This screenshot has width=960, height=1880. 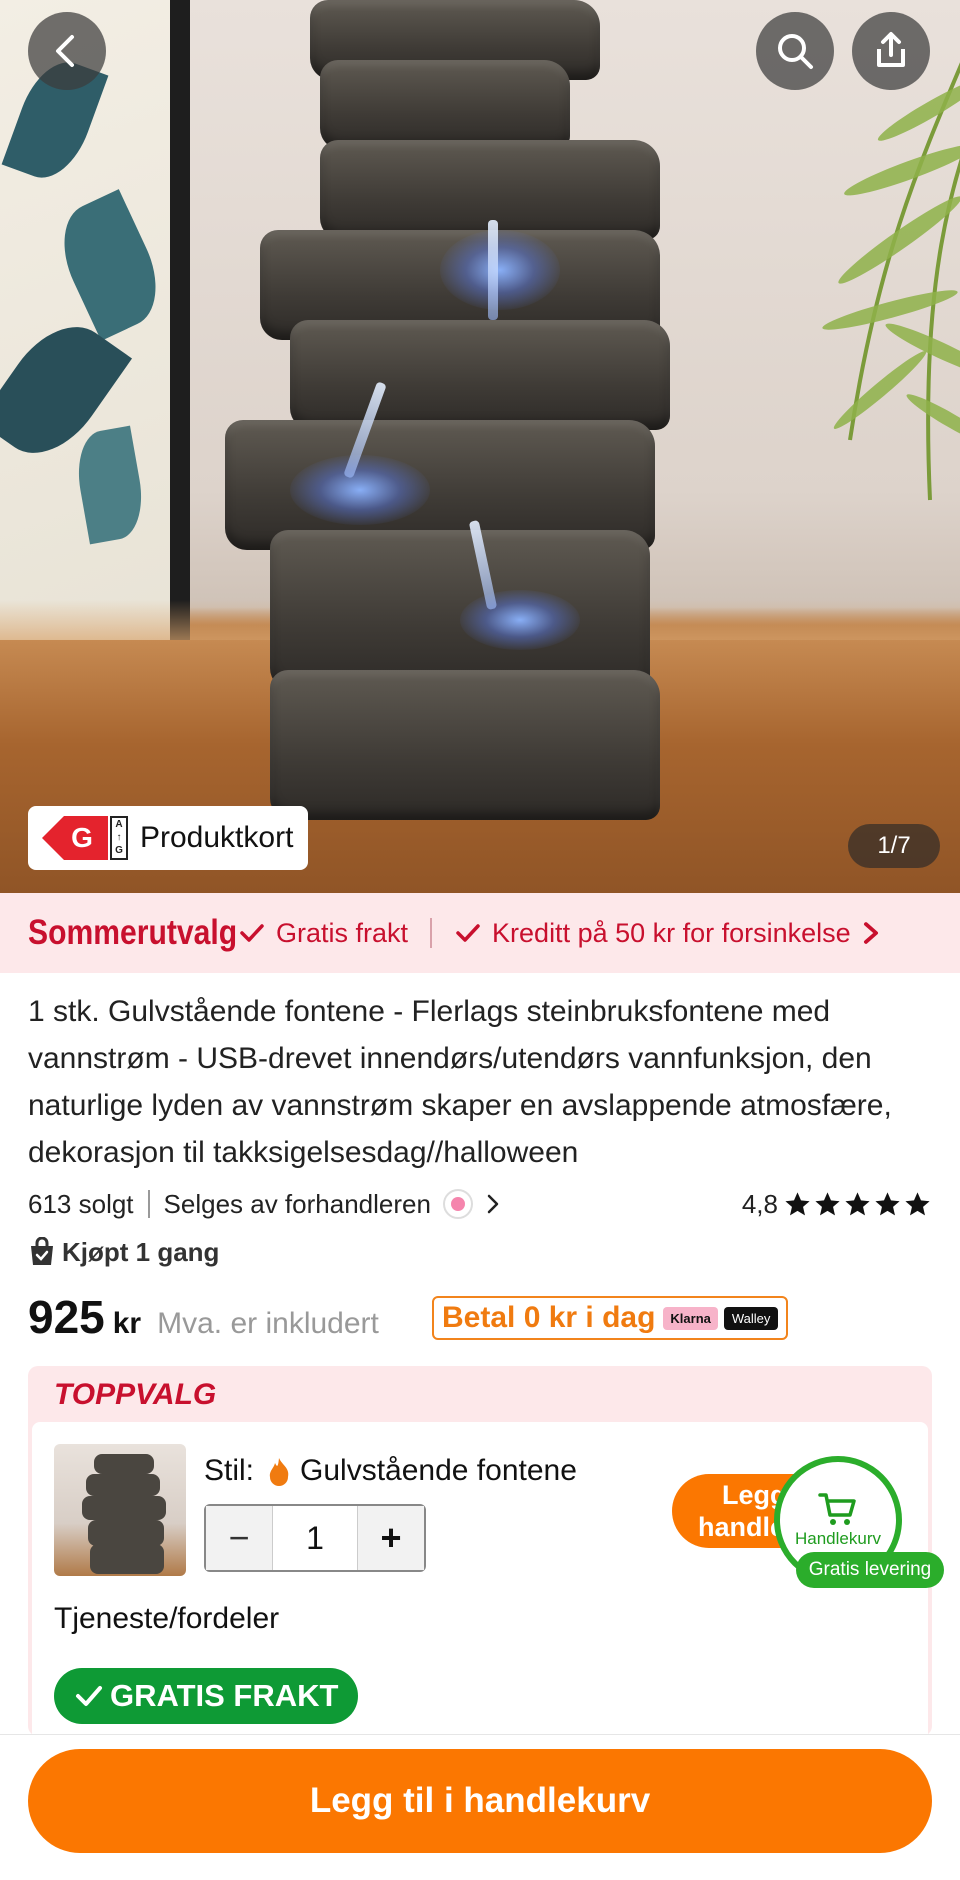 What do you see at coordinates (297, 1204) in the screenshot?
I see `seller-link: Selges av forhandleren` at bounding box center [297, 1204].